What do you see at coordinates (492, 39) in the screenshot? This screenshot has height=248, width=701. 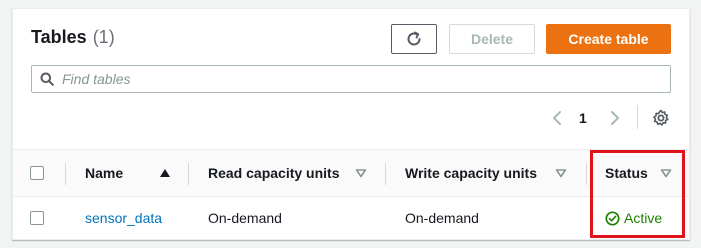 I see `delete-button: Delete` at bounding box center [492, 39].